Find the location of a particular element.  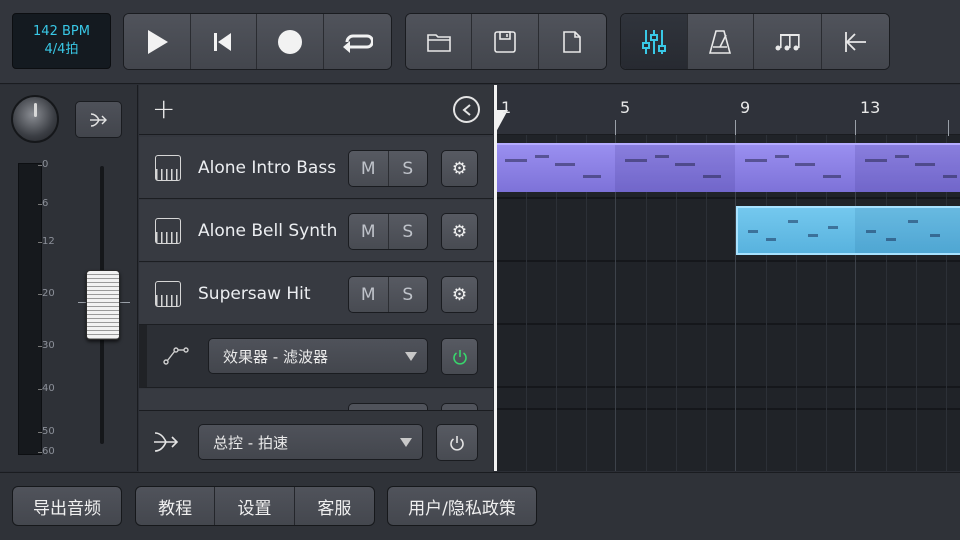

play-icon is located at coordinates (157, 41).